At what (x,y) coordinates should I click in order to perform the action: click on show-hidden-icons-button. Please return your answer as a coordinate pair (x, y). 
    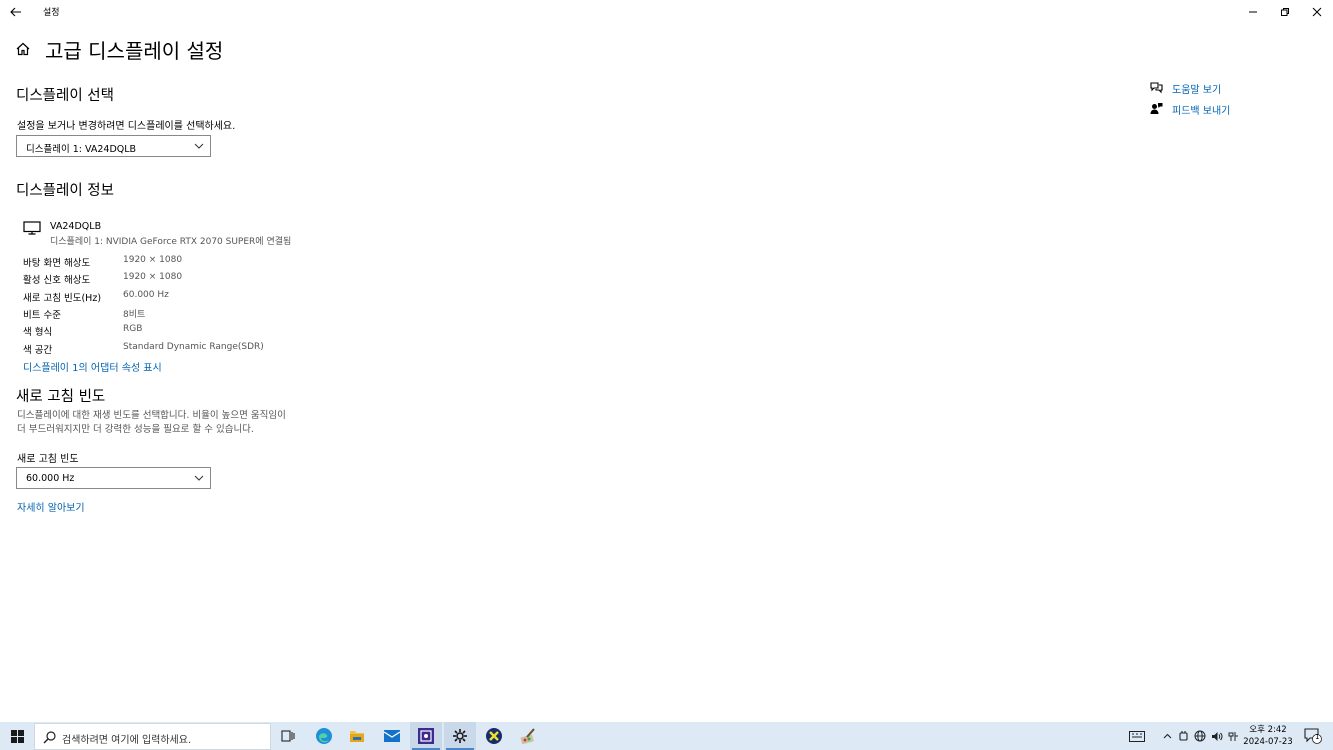
    Looking at the image, I should click on (1167, 736).